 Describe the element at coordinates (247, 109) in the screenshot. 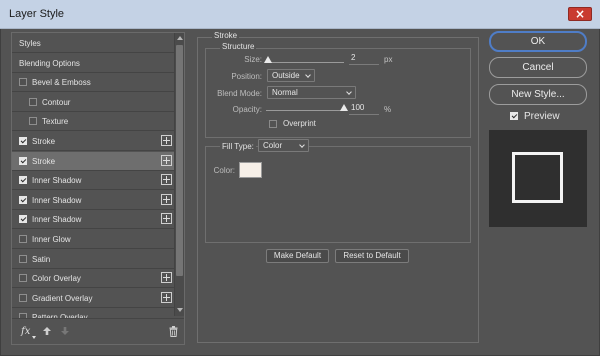

I see `opacity-label: Opacity:` at that location.